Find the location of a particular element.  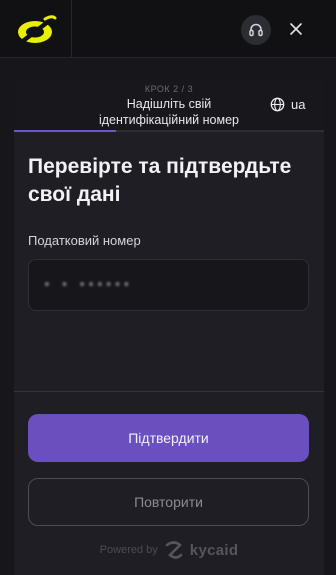

step-progress is located at coordinates (169, 131).